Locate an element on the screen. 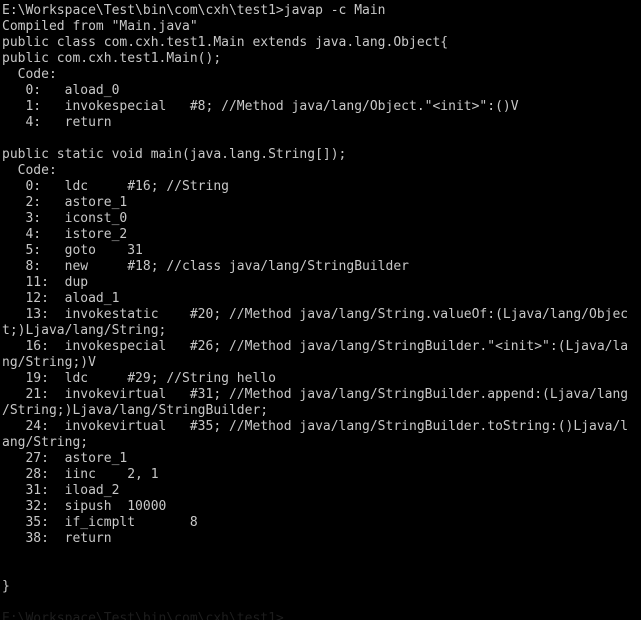  console-line: public com.cxh.test1.Main(); is located at coordinates (112, 58).